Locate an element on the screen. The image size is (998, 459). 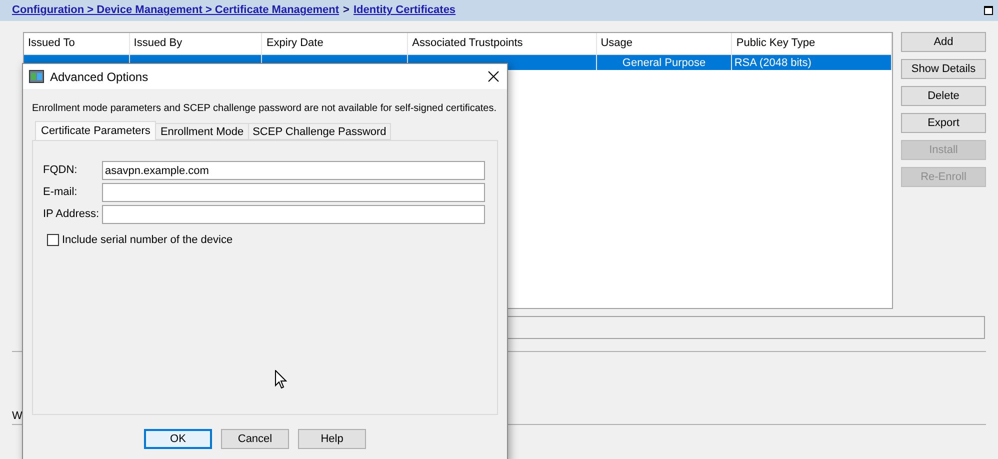
tab: Certificate Parameters is located at coordinates (95, 130).